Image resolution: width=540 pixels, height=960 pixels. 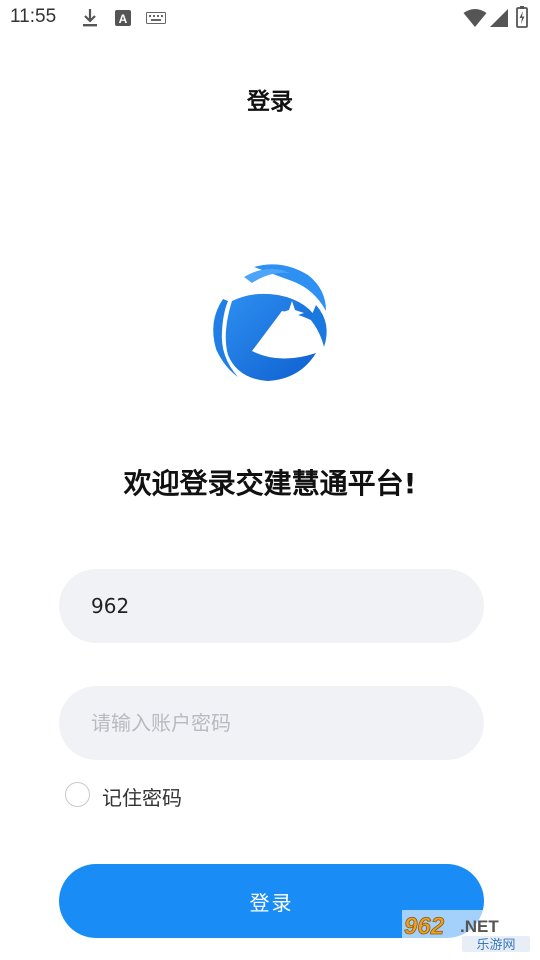 I want to click on wifi-icon, so click(x=475, y=18).